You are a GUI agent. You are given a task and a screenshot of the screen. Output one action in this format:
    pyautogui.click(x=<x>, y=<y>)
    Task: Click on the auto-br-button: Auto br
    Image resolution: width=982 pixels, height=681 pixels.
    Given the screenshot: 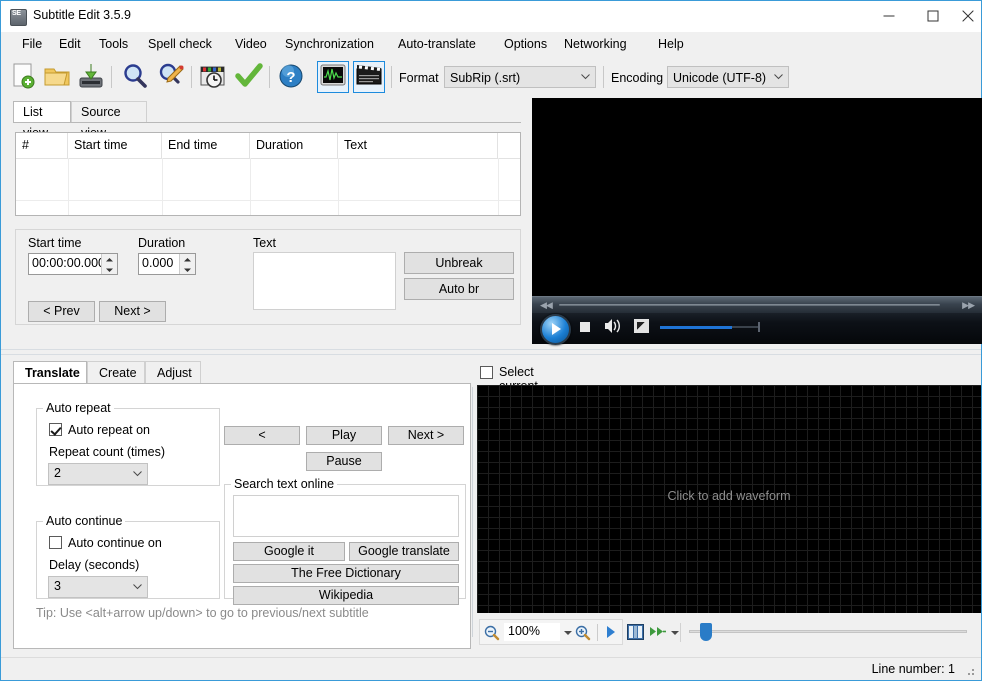 What is the action you would take?
    pyautogui.click(x=459, y=289)
    